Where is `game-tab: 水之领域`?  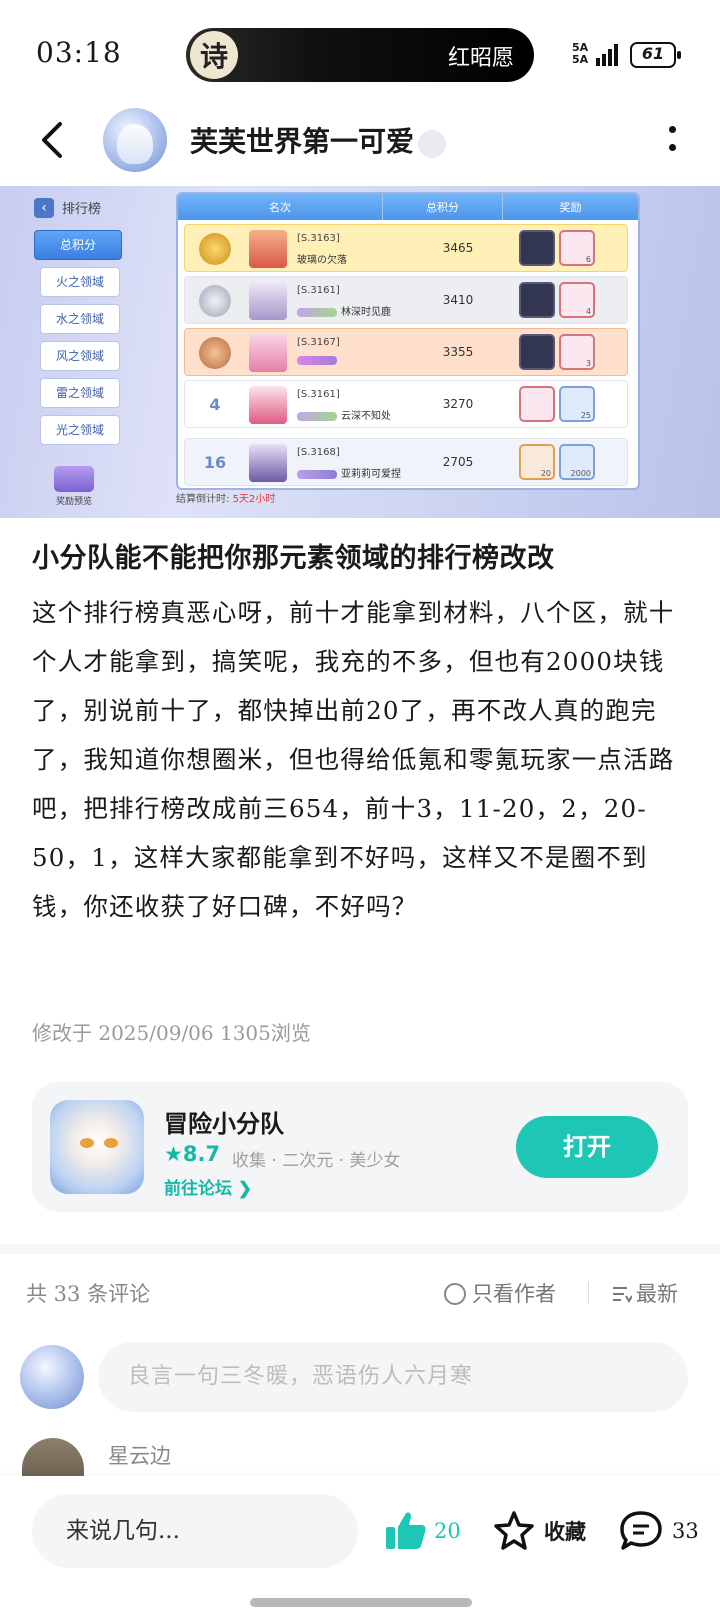 game-tab: 水之领域 is located at coordinates (80, 319).